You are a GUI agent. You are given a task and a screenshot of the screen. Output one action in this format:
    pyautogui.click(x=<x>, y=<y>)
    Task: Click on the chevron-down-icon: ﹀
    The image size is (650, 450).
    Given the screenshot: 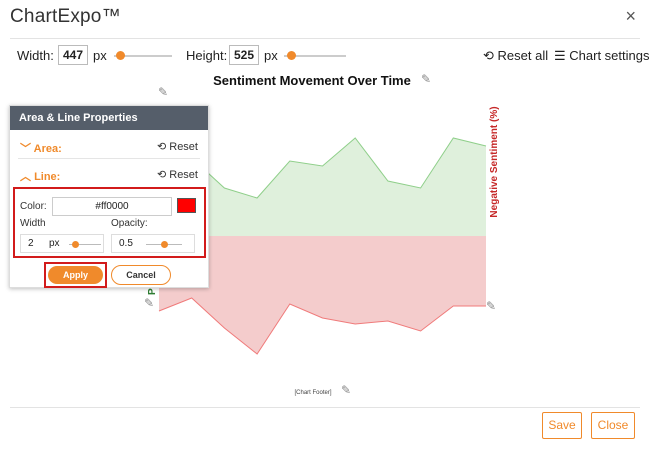 What is the action you would take?
    pyautogui.click(x=25, y=149)
    